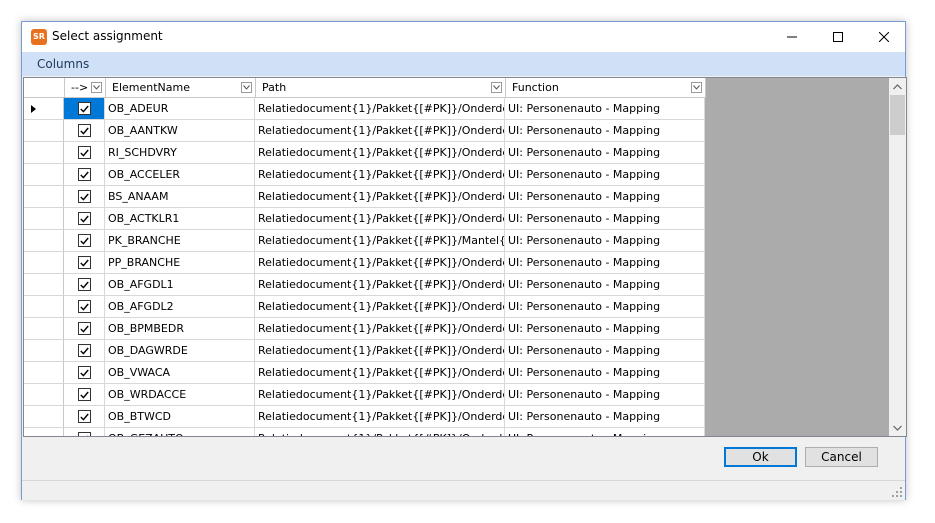  What do you see at coordinates (181, 88) in the screenshot?
I see `column-header-element-name: ElementName` at bounding box center [181, 88].